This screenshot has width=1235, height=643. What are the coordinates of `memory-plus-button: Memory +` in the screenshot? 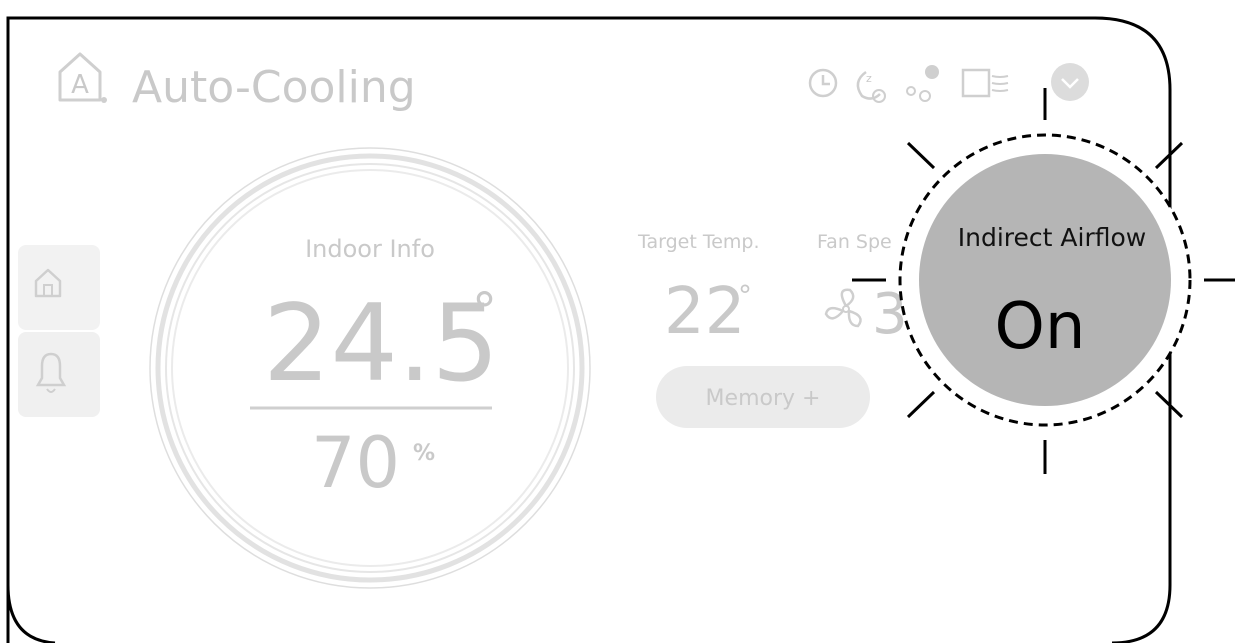 It's located at (763, 397).